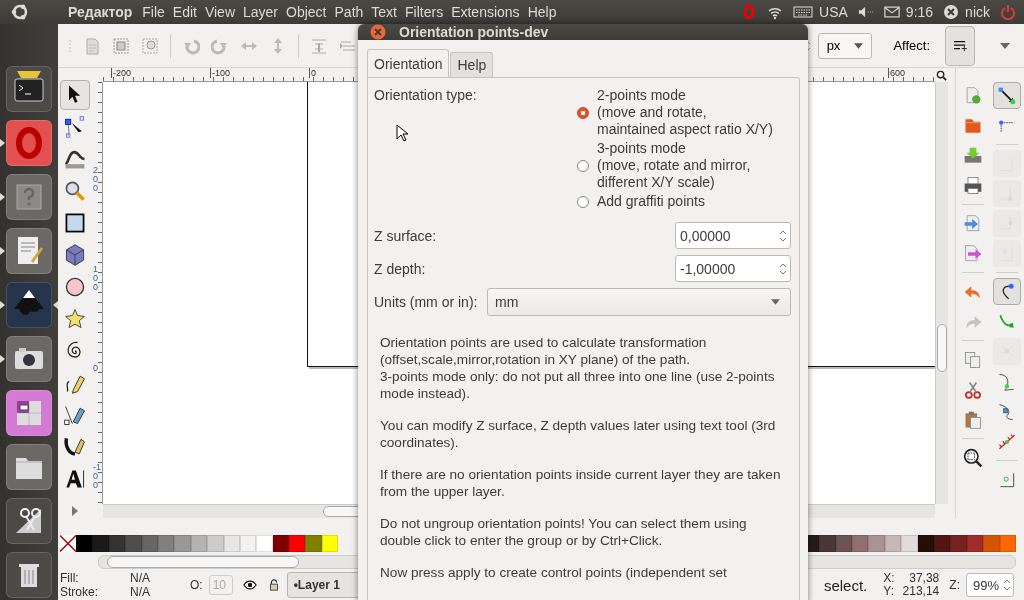 Image resolution: width=1024 pixels, height=600 pixels. Describe the element at coordinates (651, 201) in the screenshot. I see `radio-label: Add graffiti points` at that location.